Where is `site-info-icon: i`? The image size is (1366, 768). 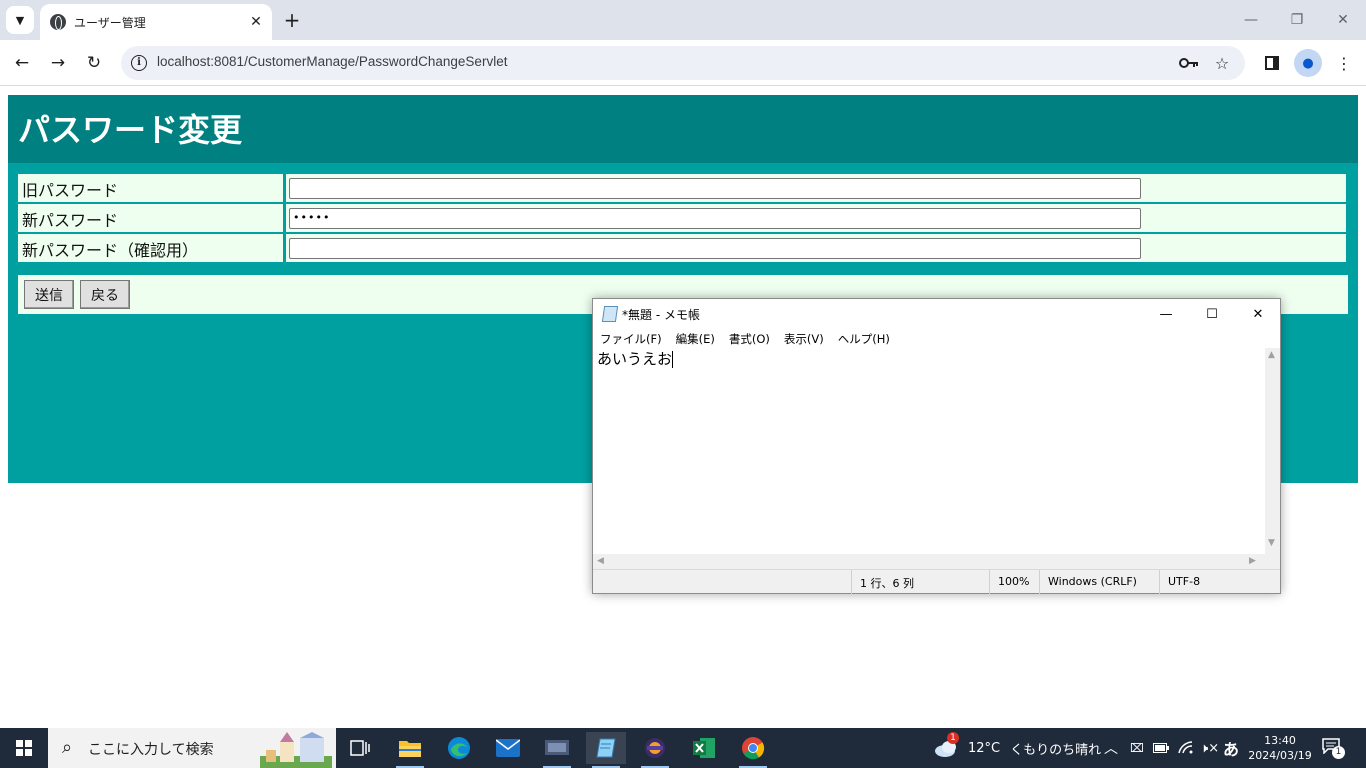 site-info-icon: i is located at coordinates (139, 63).